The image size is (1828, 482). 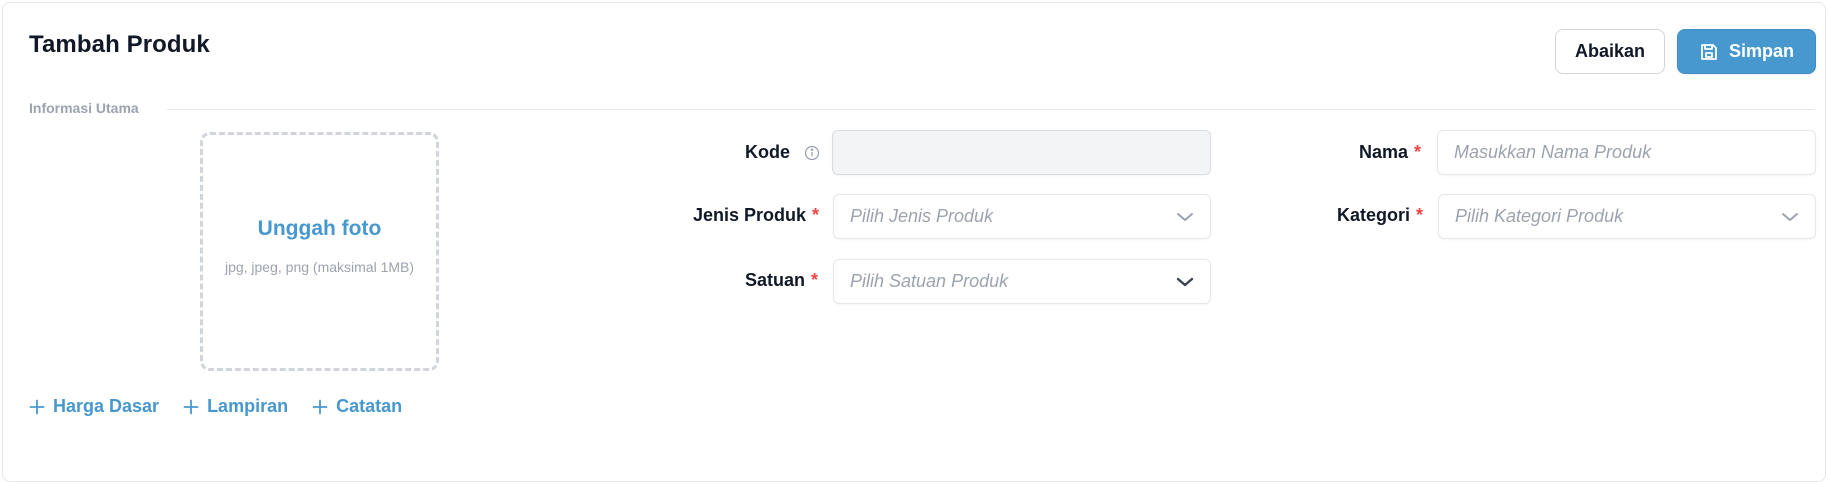 What do you see at coordinates (248, 406) in the screenshot?
I see `add-lampiran-label: Lampiran` at bounding box center [248, 406].